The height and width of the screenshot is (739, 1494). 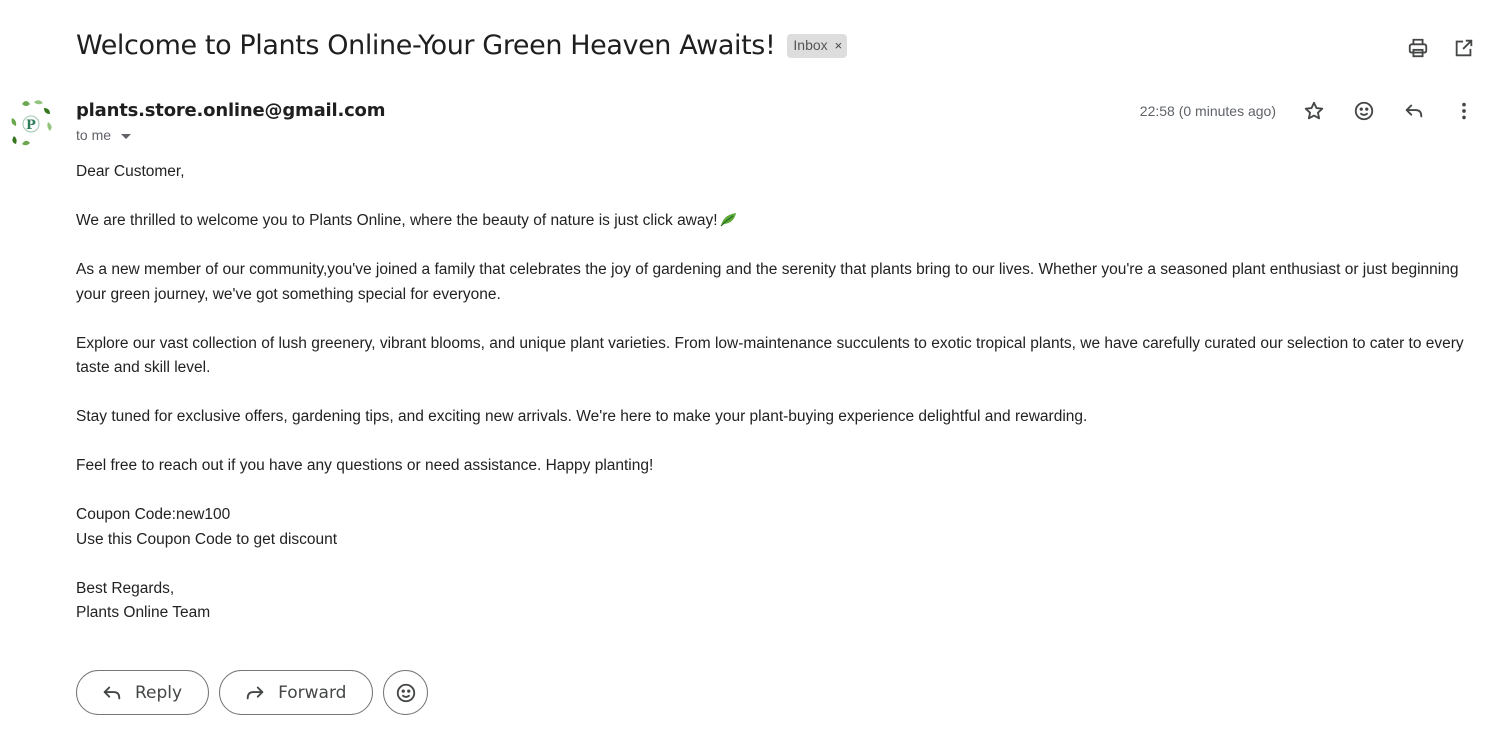 I want to click on coupon-code: Coupon Code:new100, so click(x=153, y=514).